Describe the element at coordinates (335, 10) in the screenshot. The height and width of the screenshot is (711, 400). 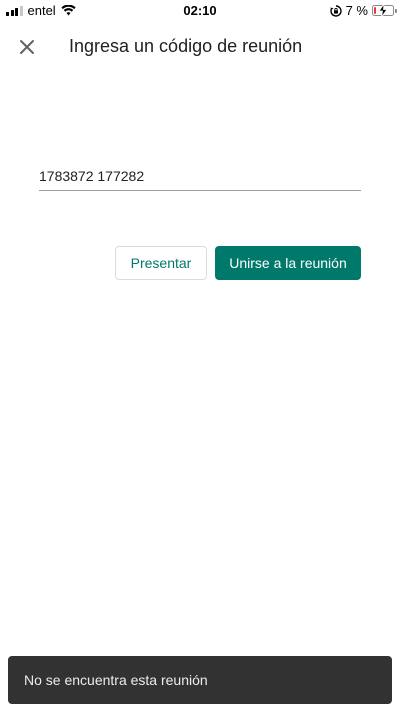
I see `orientation-lock-icon` at that location.